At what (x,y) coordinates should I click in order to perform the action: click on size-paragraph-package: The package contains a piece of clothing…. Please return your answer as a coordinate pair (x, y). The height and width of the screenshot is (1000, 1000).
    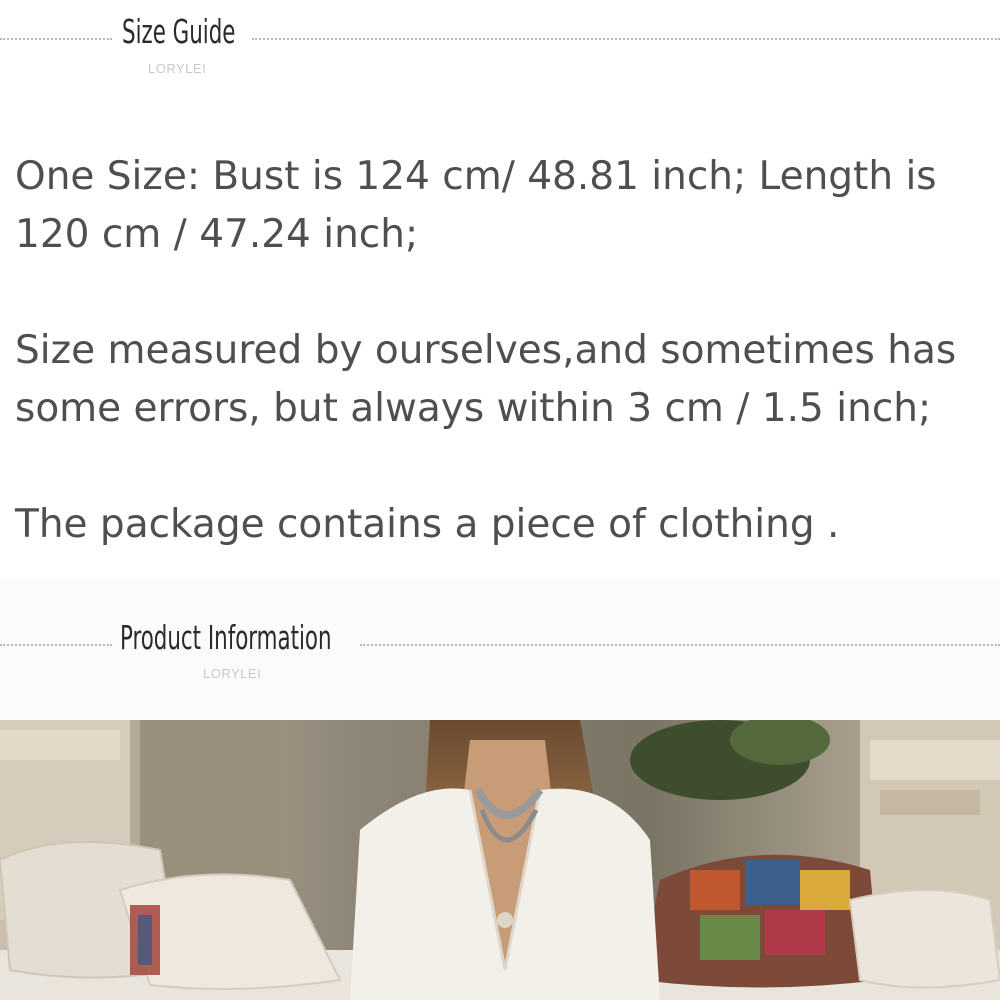
    Looking at the image, I should click on (427, 524).